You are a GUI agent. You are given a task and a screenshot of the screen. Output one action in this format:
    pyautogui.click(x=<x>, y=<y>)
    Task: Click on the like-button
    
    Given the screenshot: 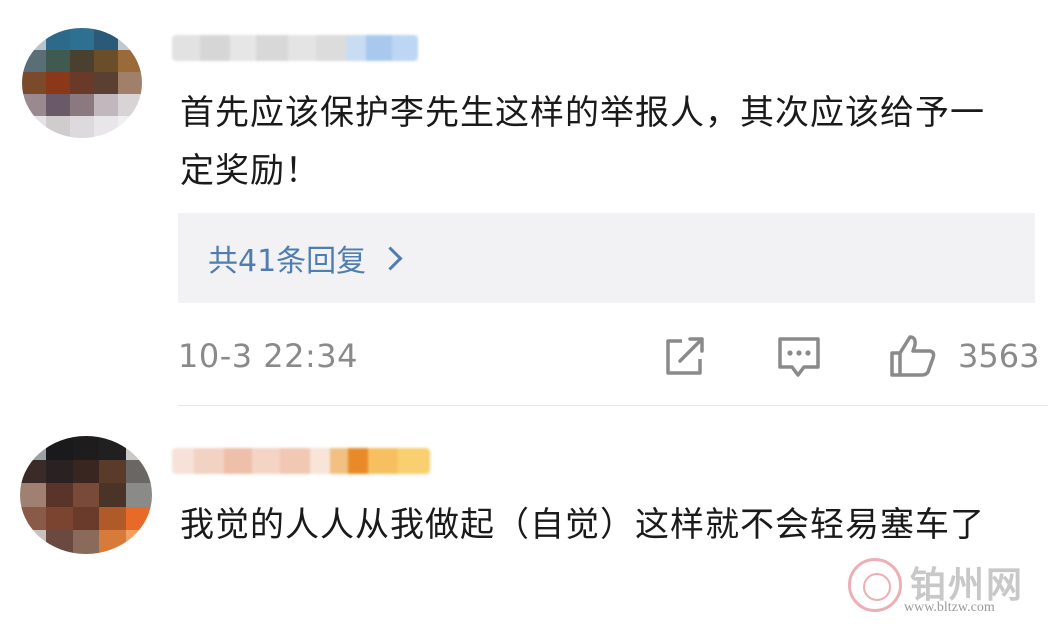 What is the action you would take?
    pyautogui.click(x=913, y=358)
    